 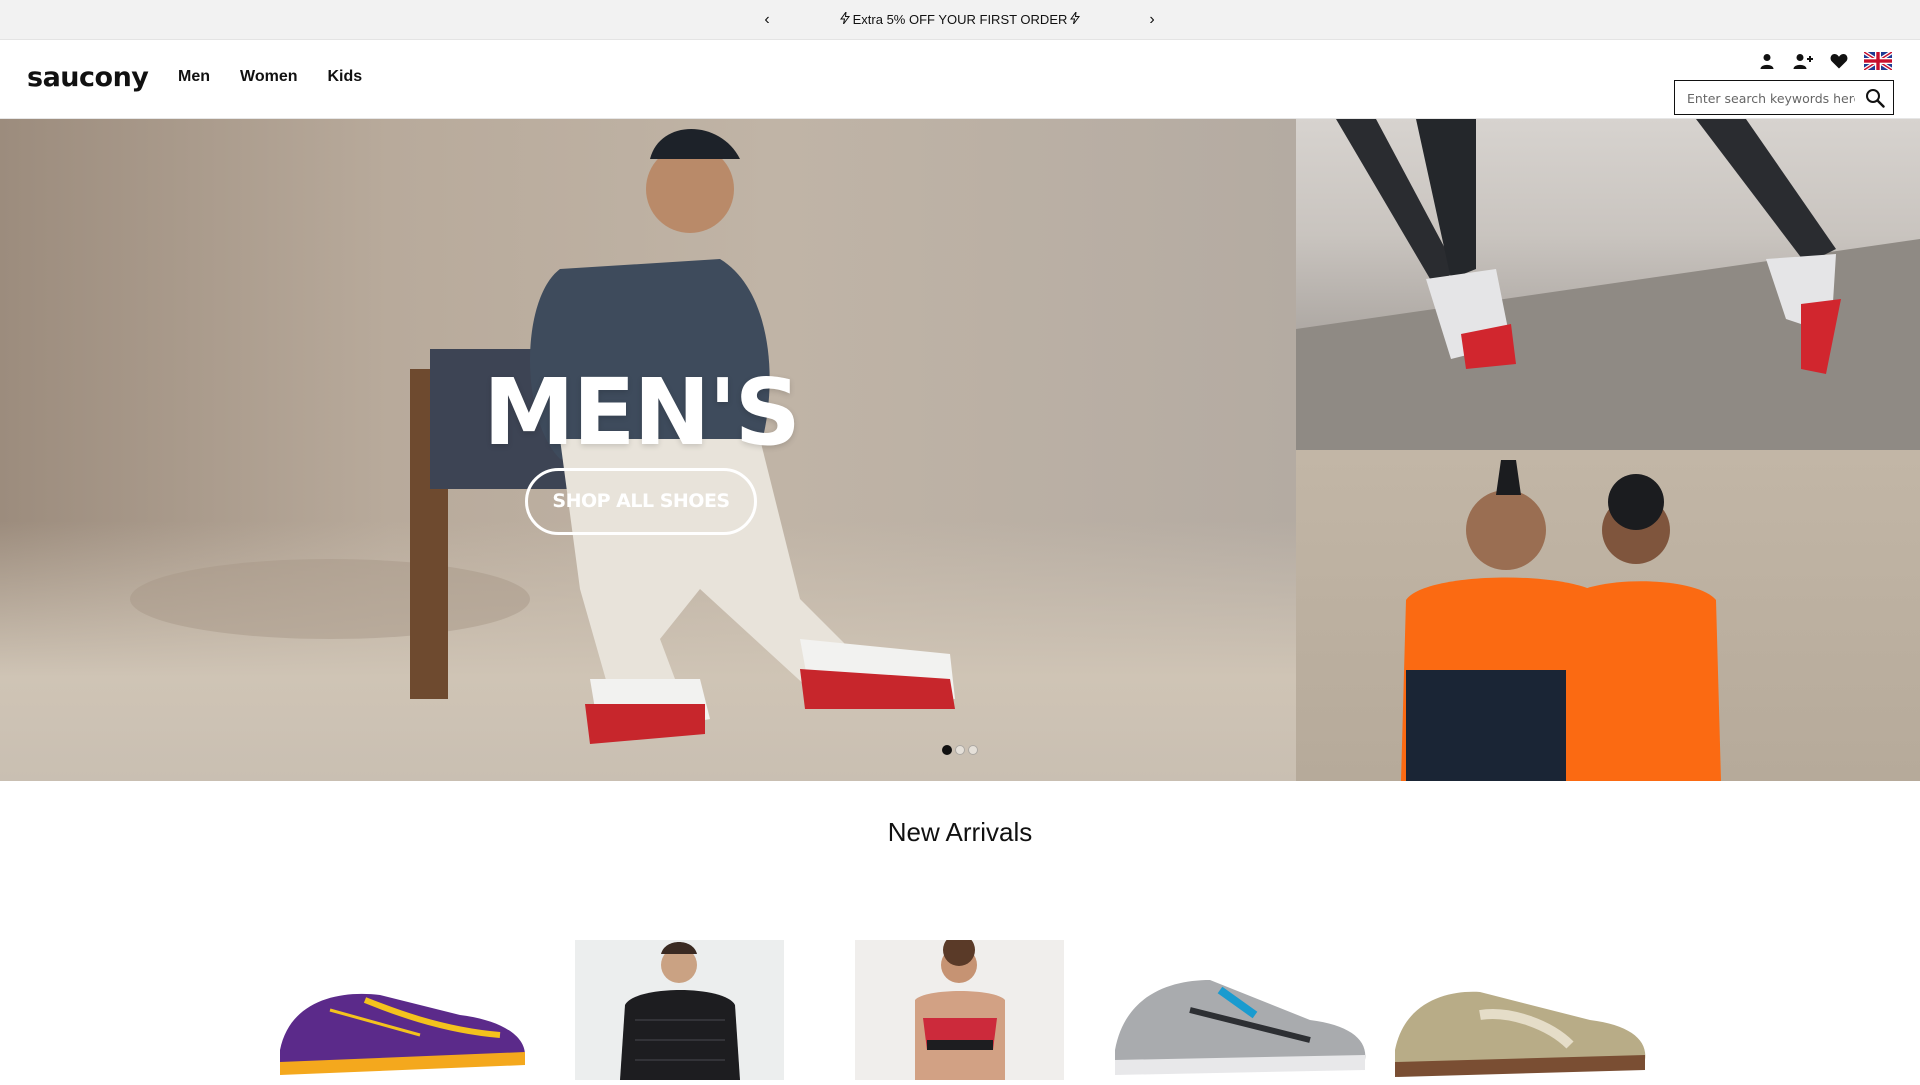 I want to click on carousel-dots, so click(x=960, y=750).